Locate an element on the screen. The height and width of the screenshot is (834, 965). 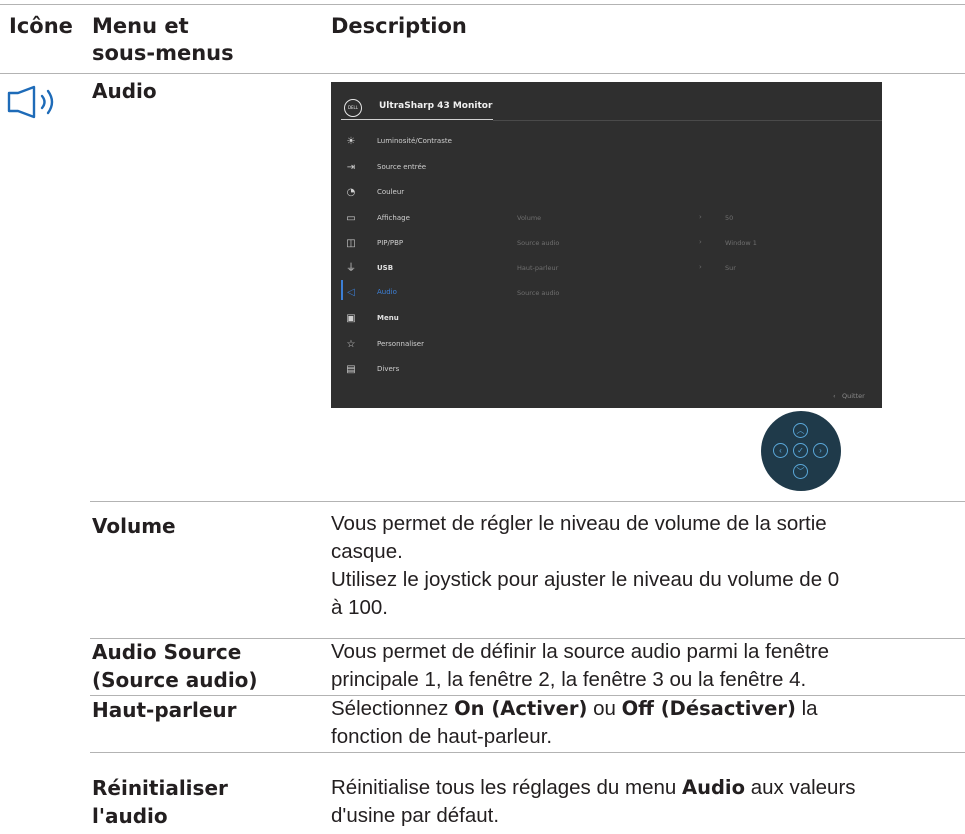
osd-quit-button: Quitter is located at coordinates (853, 396).